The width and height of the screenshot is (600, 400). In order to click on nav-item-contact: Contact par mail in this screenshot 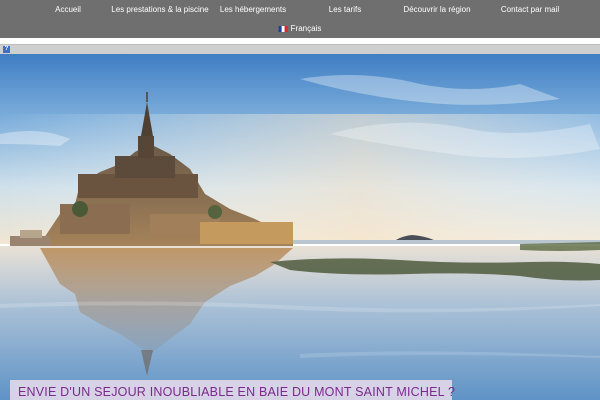, I will do `click(530, 9)`.